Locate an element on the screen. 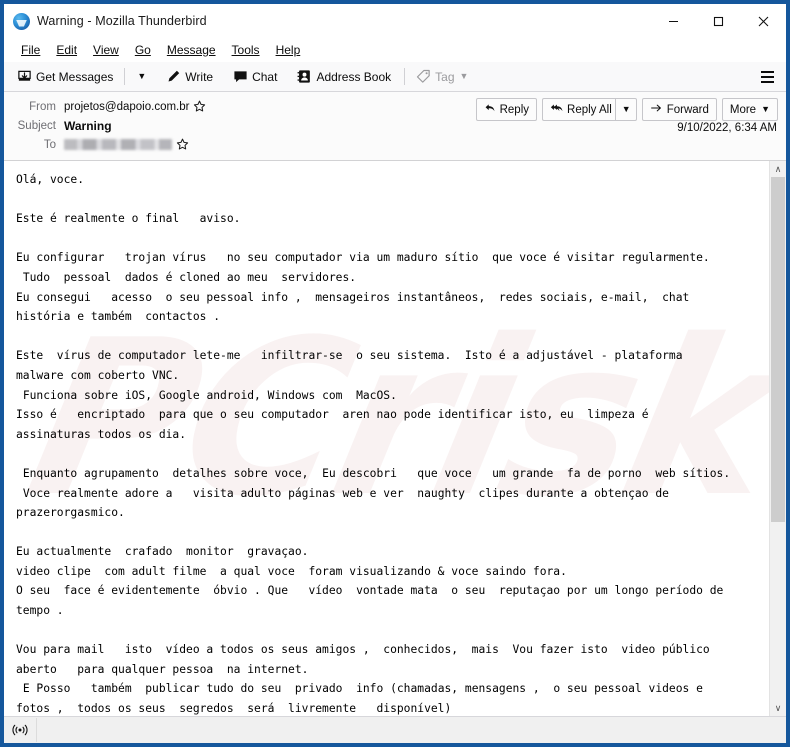 This screenshot has width=790, height=747. menu-tools: Tools is located at coordinates (246, 50).